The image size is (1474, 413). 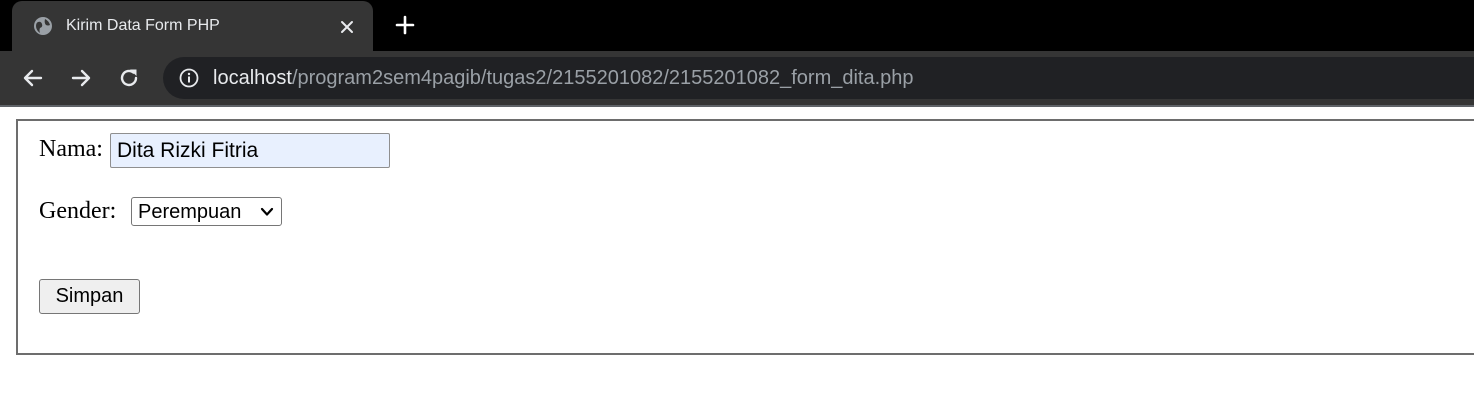 I want to click on chevron-down-icon, so click(x=267, y=211).